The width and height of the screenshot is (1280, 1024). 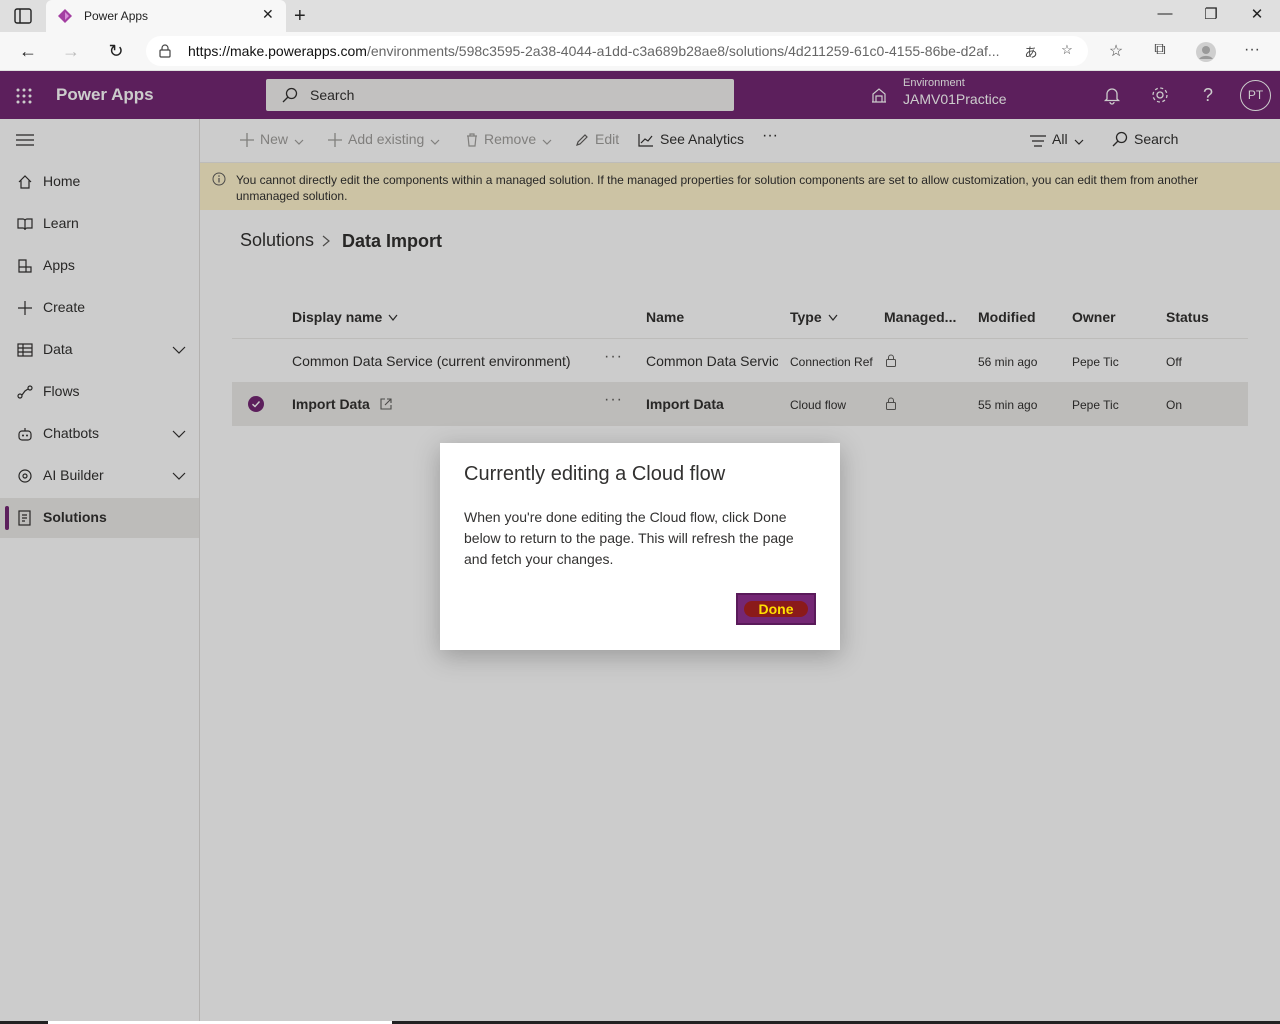 What do you see at coordinates (1165, 15) in the screenshot?
I see `minimize-icon: —` at bounding box center [1165, 15].